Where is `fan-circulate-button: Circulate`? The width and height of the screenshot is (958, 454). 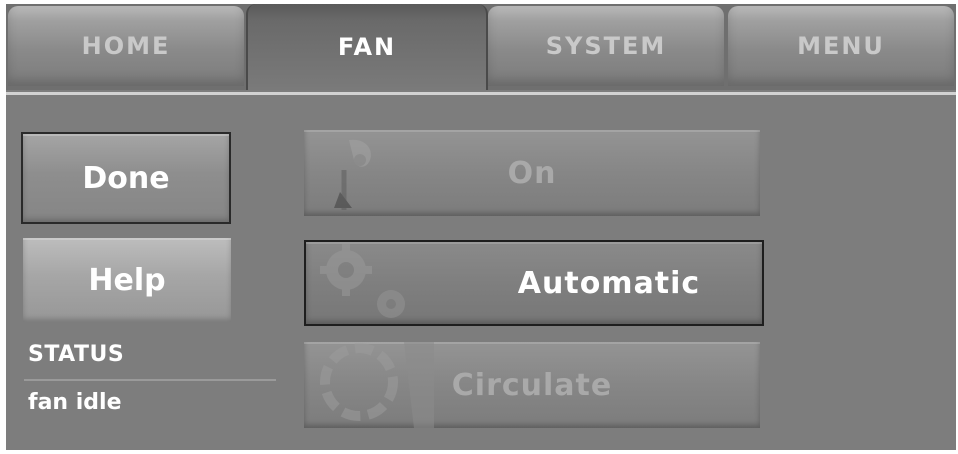 fan-circulate-button: Circulate is located at coordinates (532, 385).